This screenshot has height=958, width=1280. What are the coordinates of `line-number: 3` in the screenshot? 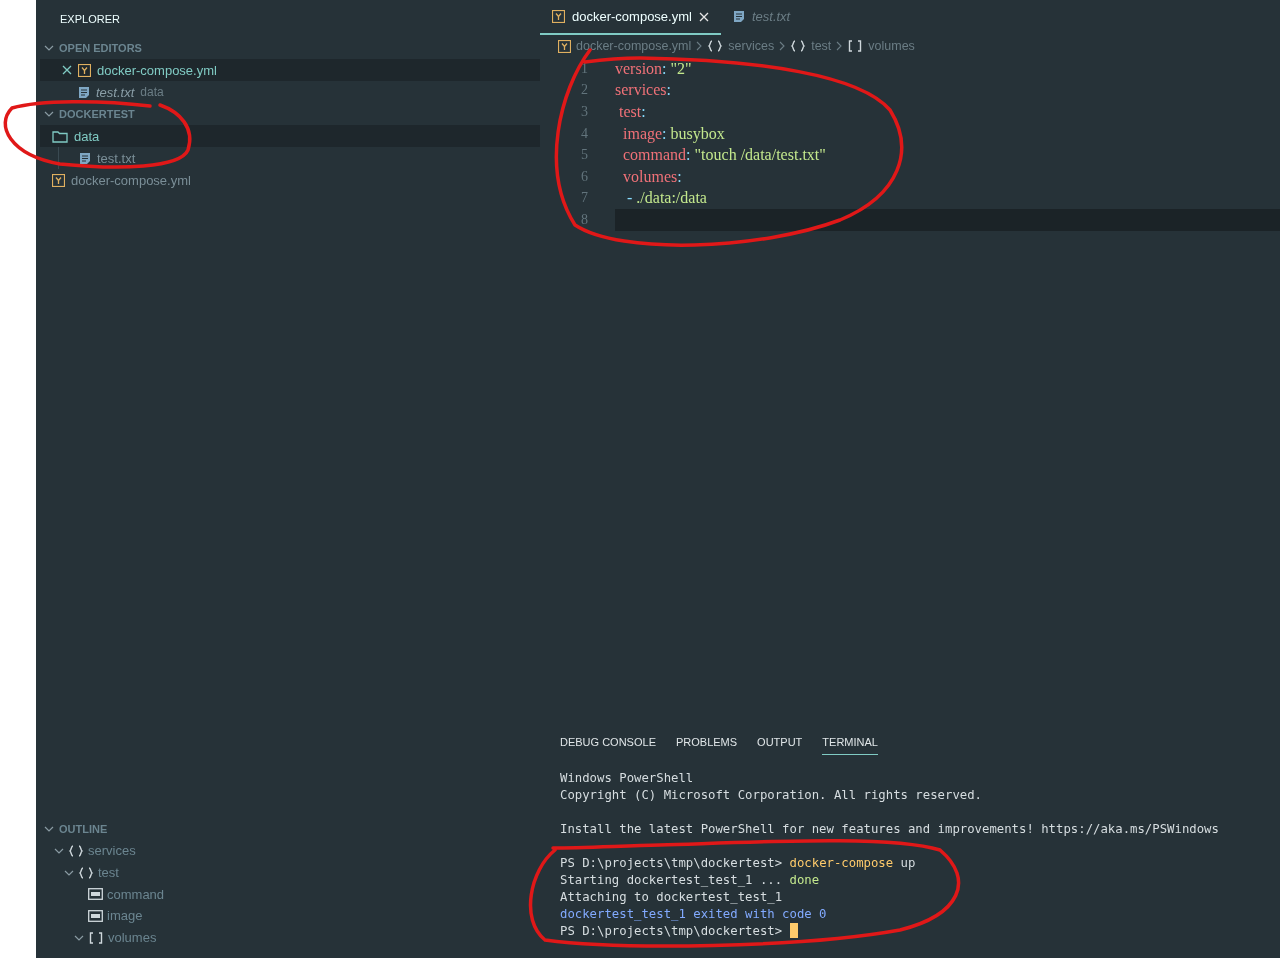 It's located at (584, 112).